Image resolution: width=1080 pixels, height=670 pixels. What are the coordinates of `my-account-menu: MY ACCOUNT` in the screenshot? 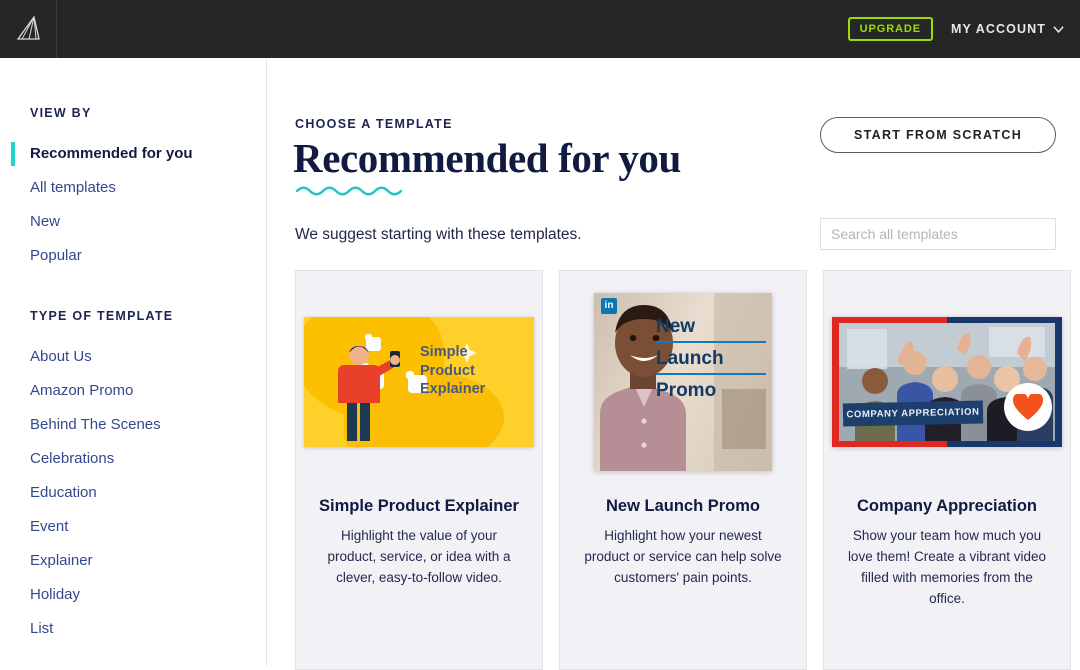 It's located at (1007, 29).